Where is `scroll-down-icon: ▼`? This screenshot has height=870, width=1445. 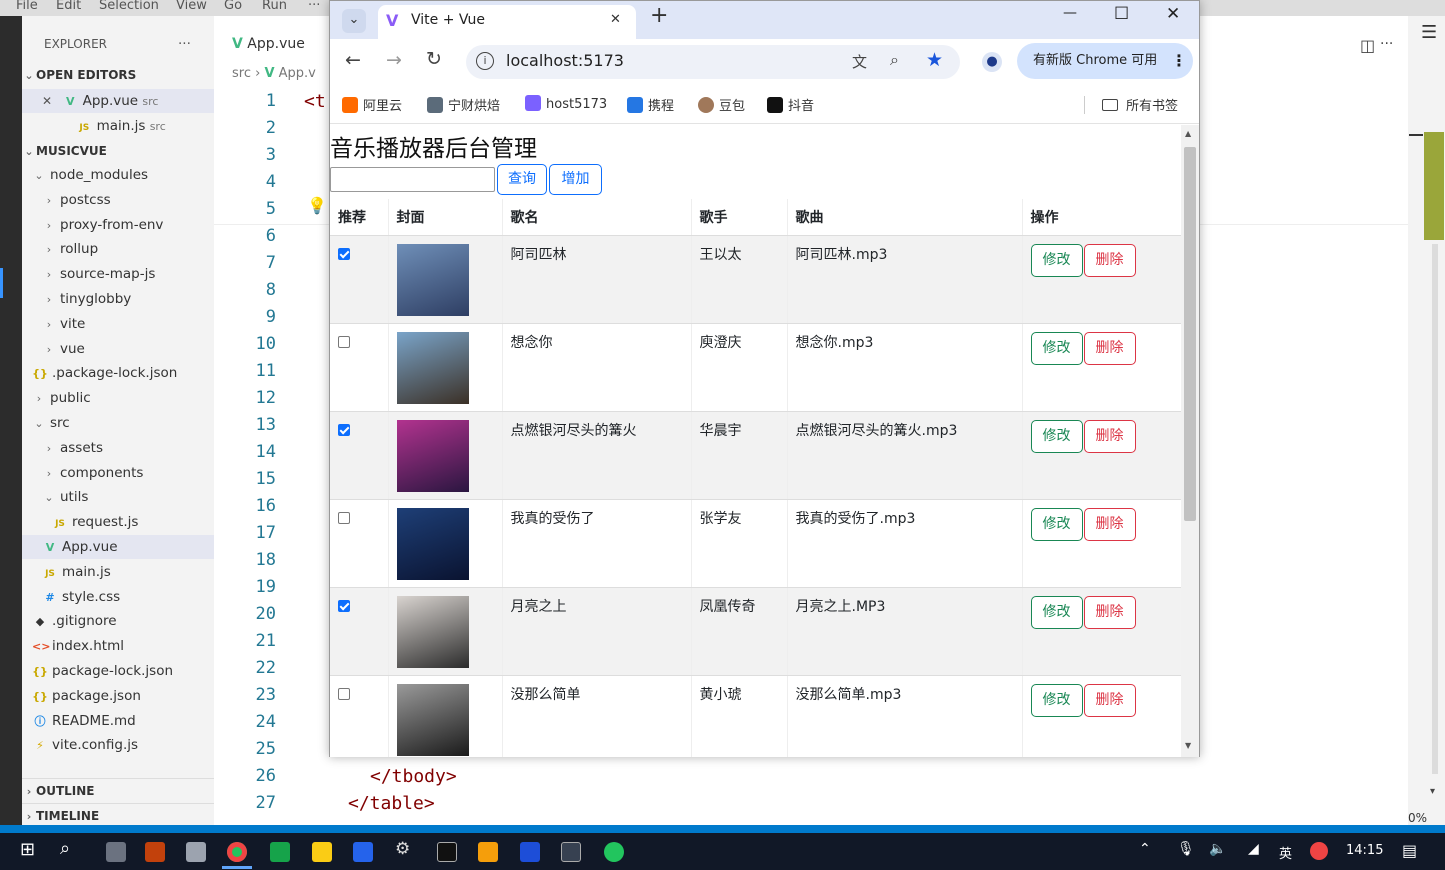 scroll-down-icon: ▼ is located at coordinates (1188, 745).